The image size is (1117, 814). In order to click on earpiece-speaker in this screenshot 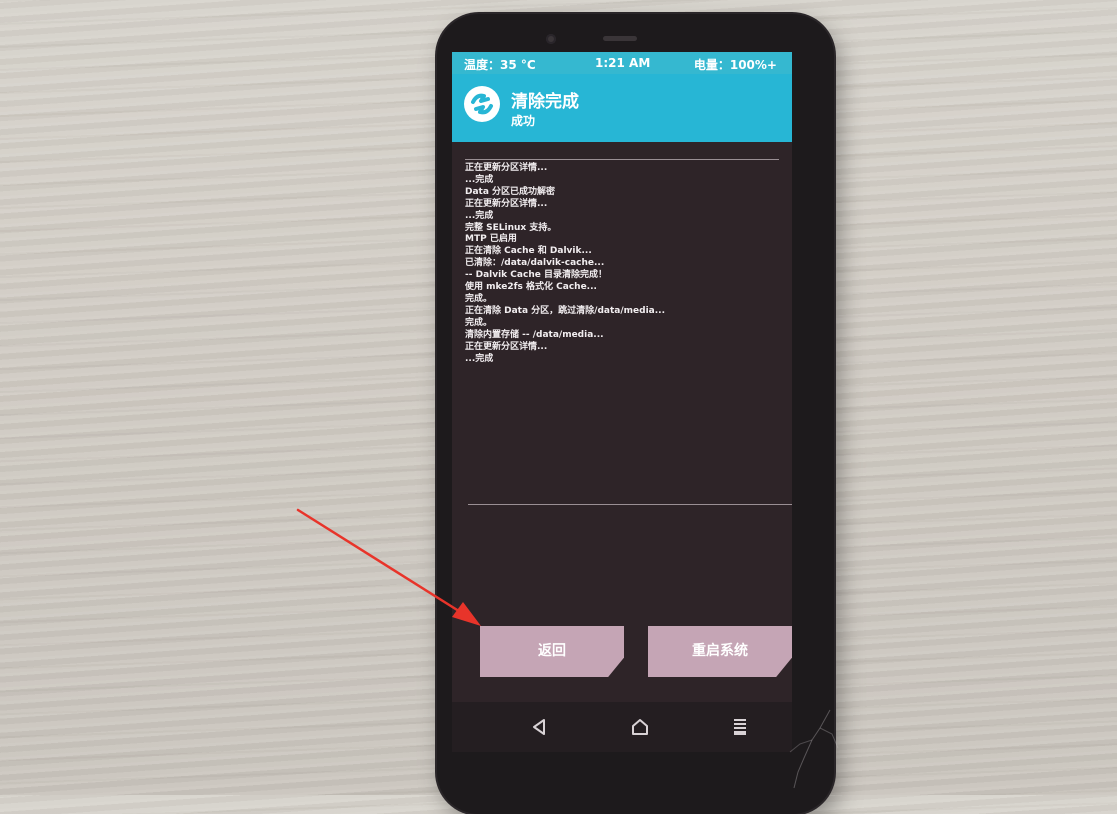, I will do `click(620, 38)`.